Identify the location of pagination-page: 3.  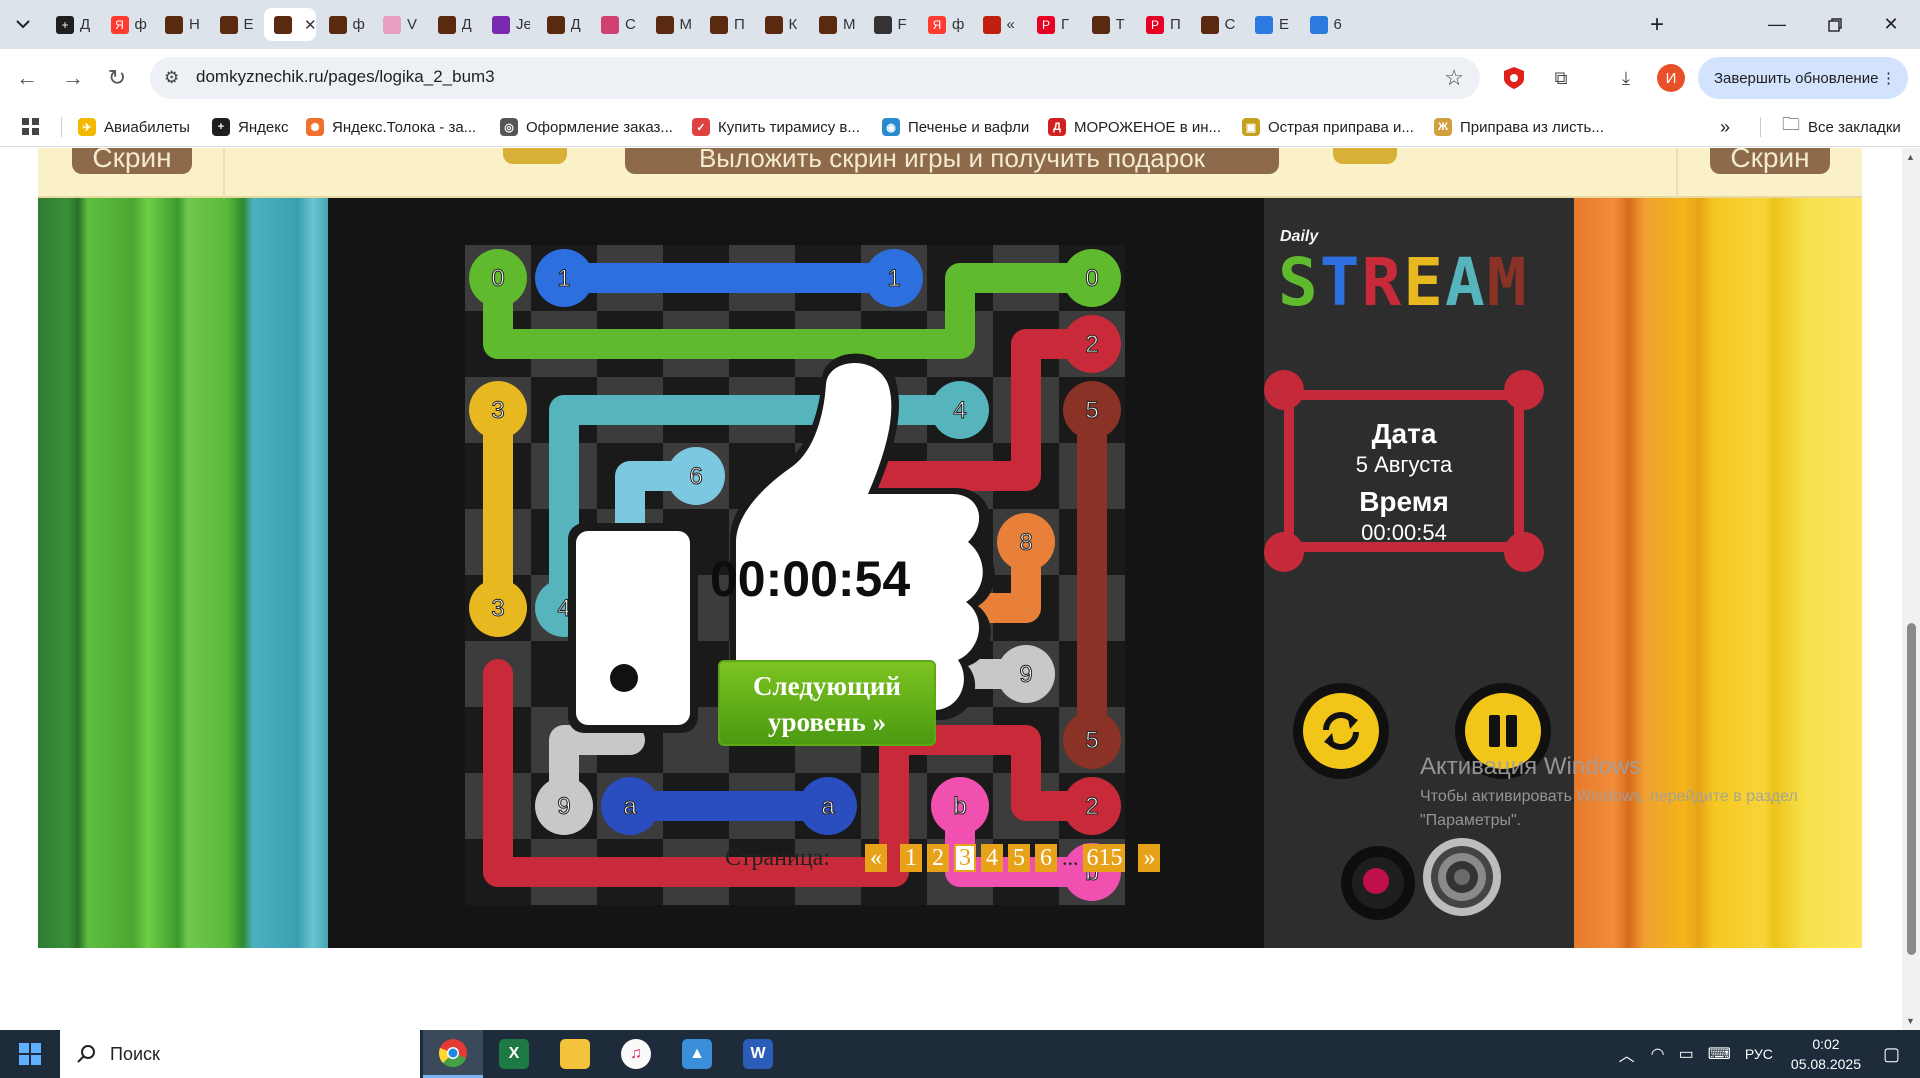
(964, 858).